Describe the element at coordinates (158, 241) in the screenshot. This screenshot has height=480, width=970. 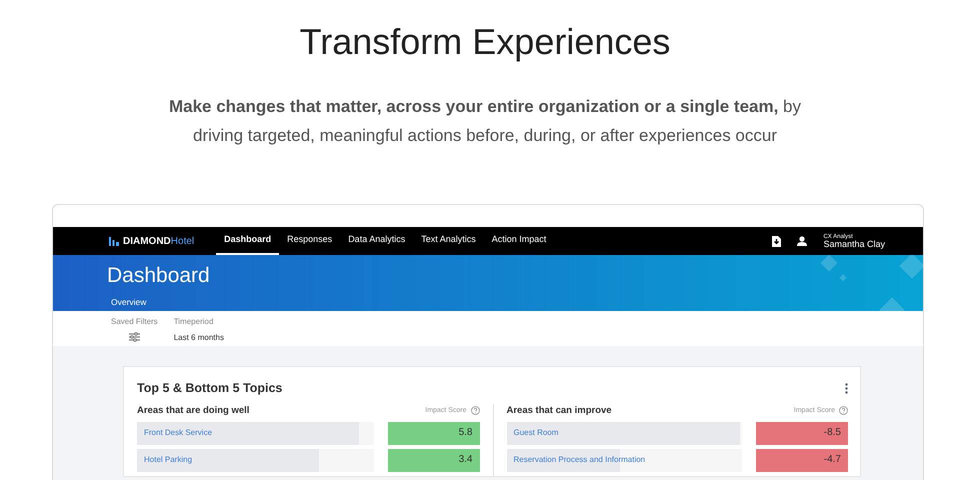
I see `logo-text: DIAMONDHotel` at that location.